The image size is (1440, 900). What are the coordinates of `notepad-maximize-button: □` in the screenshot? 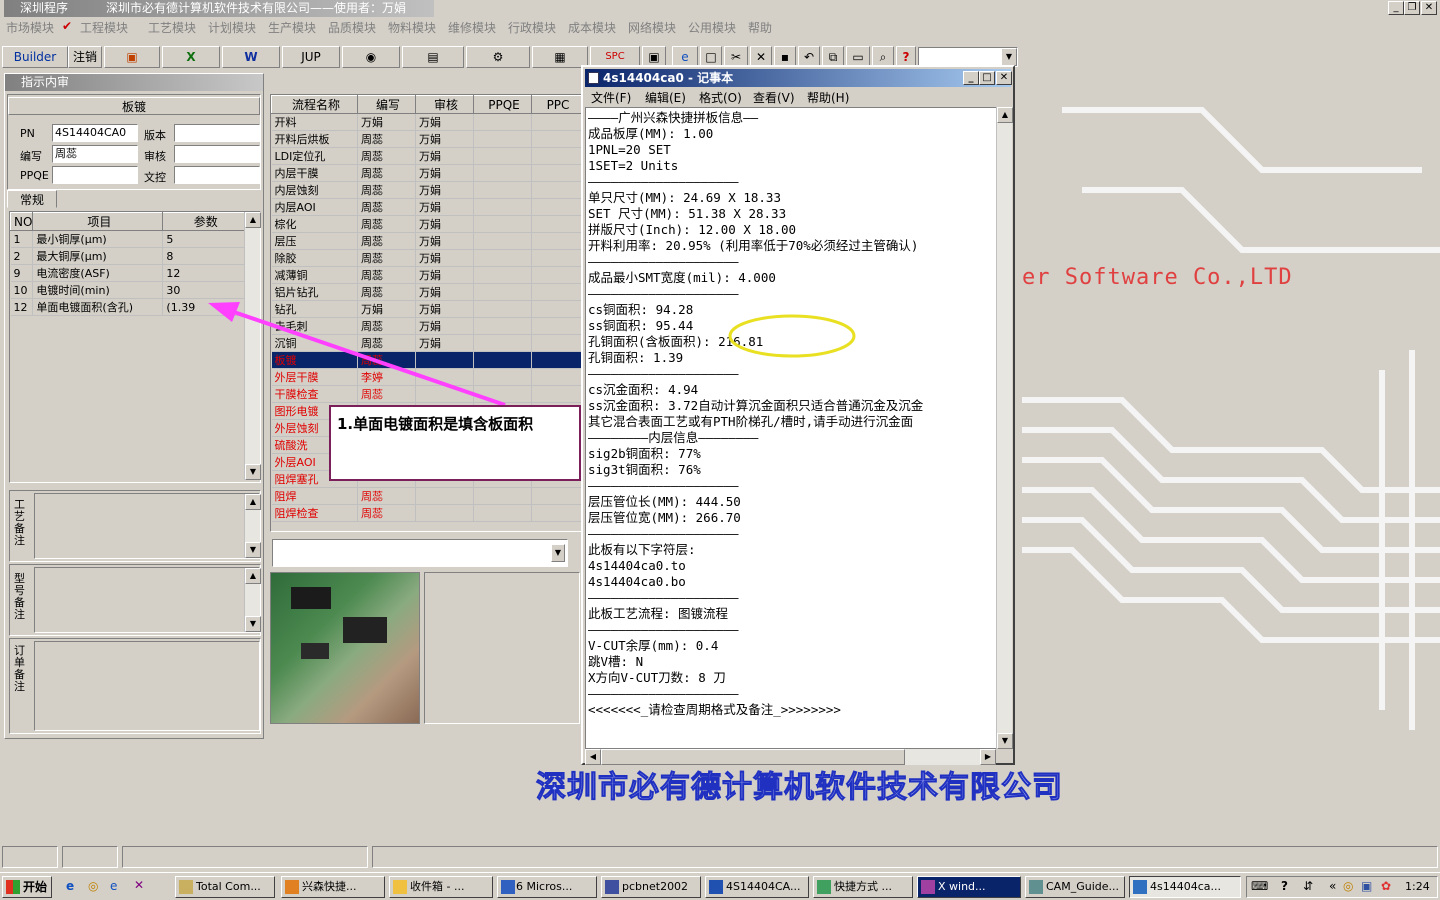 It's located at (987, 78).